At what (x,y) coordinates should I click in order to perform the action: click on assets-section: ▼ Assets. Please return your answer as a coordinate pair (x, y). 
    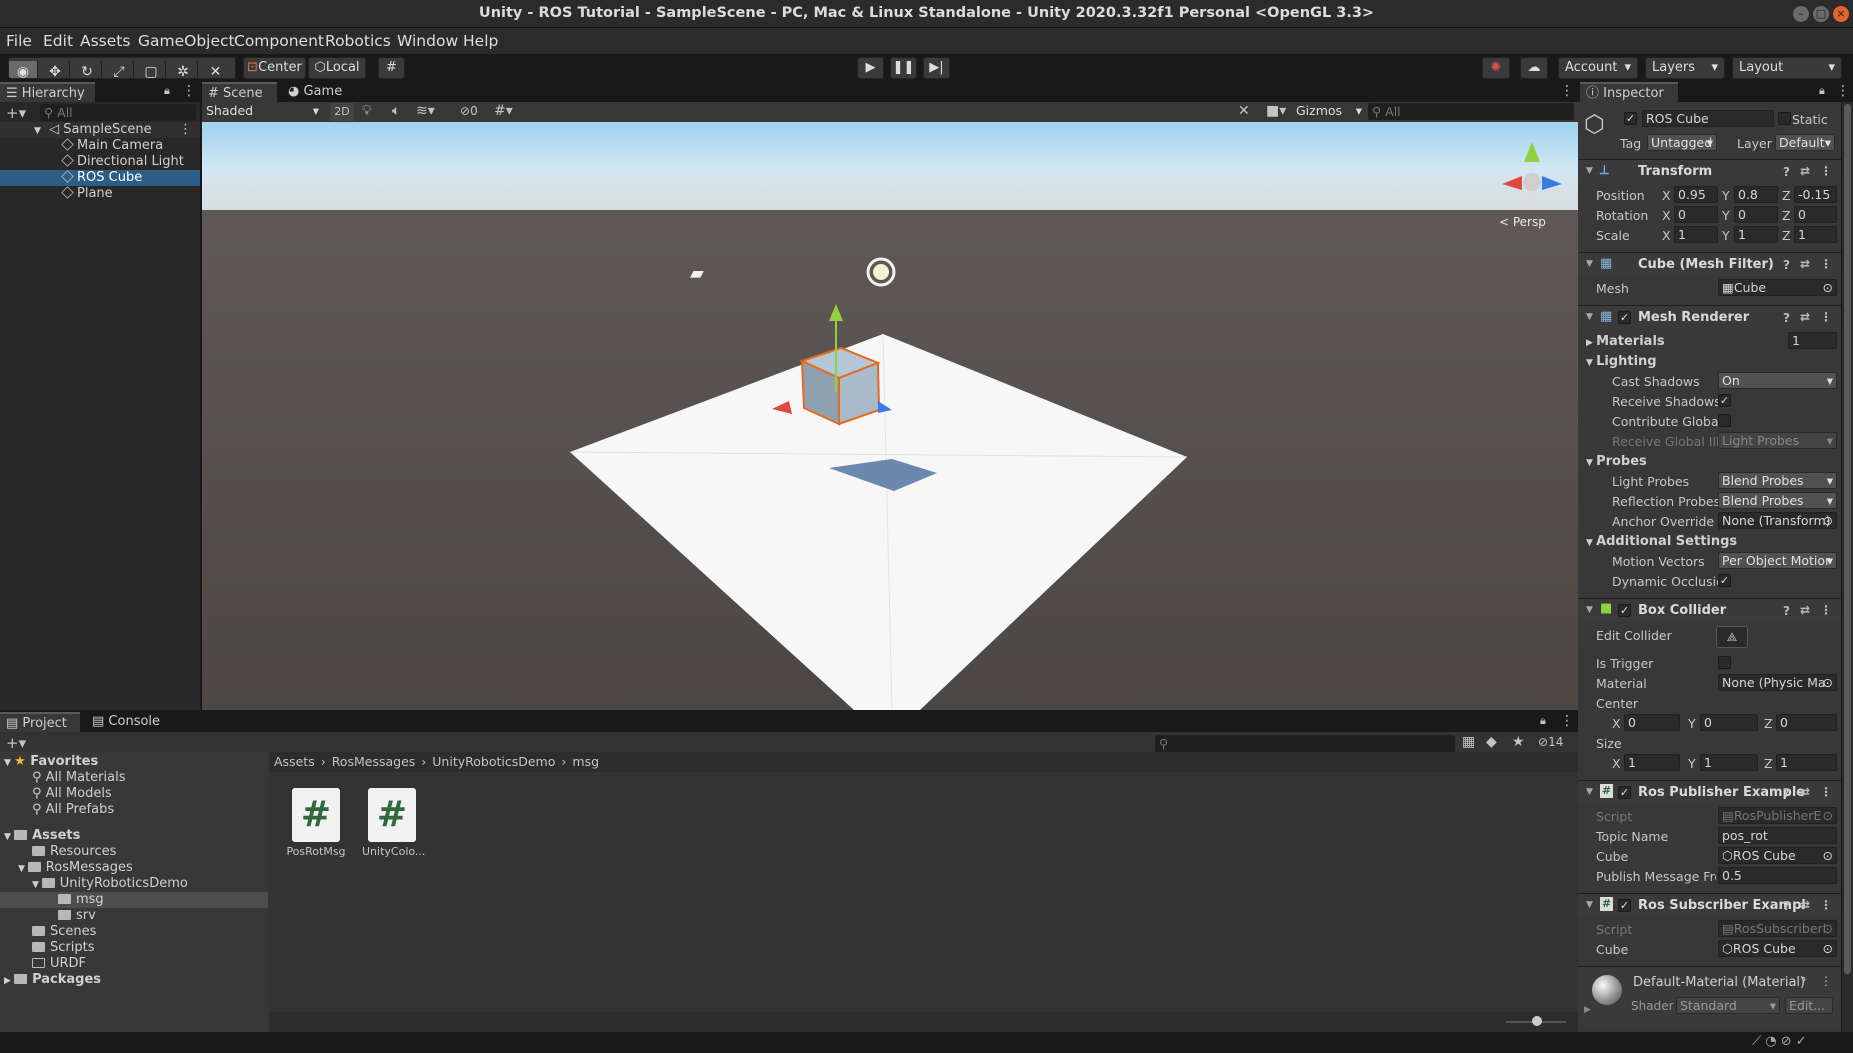
    Looking at the image, I should click on (42, 836).